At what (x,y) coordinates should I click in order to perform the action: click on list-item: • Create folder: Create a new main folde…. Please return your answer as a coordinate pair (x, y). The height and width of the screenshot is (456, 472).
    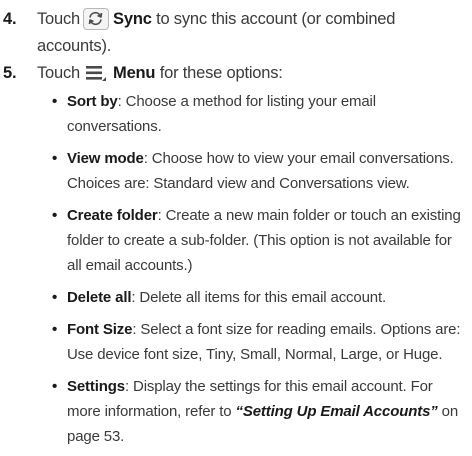
    Looking at the image, I should click on (261, 240).